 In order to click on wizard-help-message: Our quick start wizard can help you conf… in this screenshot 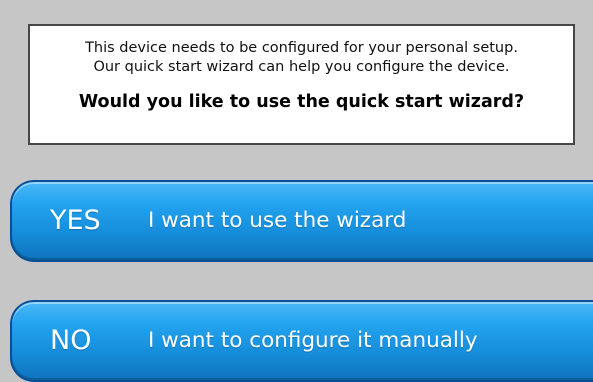, I will do `click(301, 67)`.